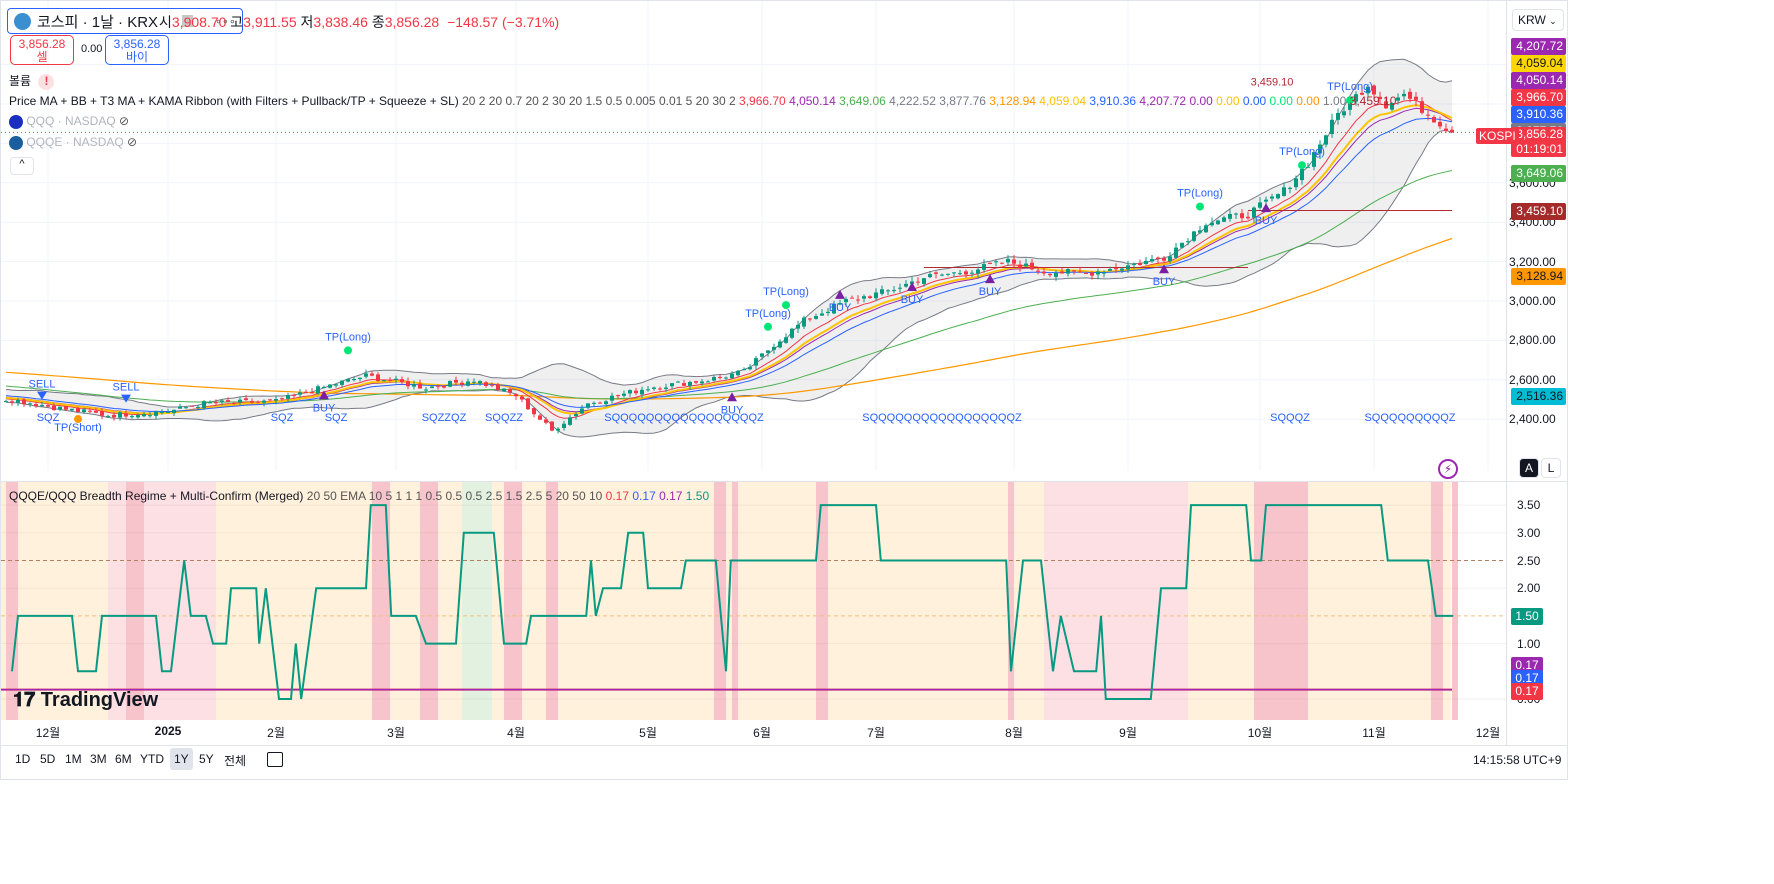 The width and height of the screenshot is (1774, 884). I want to click on lightning-icon: ⚡, so click(1448, 469).